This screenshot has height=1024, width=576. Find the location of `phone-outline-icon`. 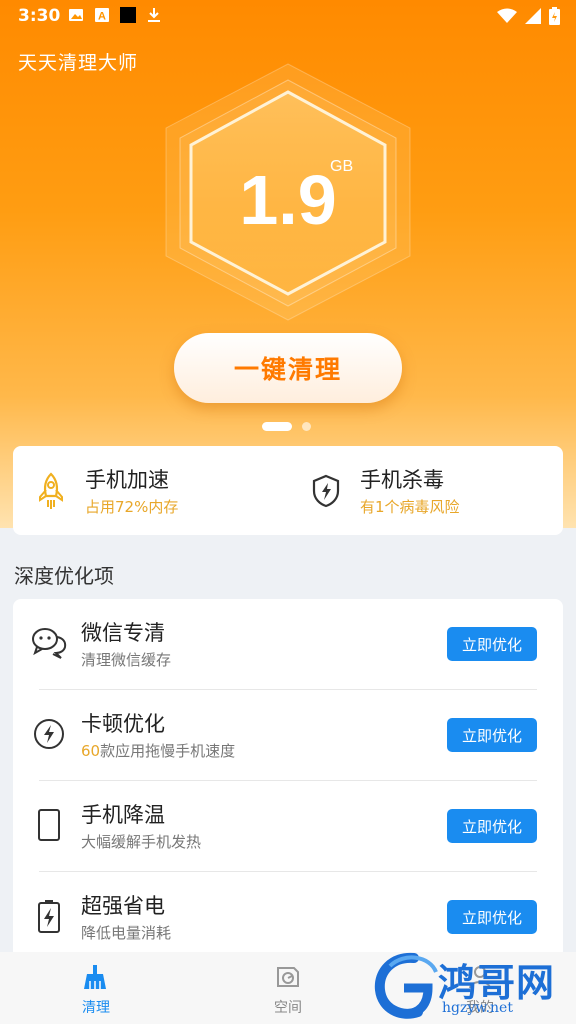

phone-outline-icon is located at coordinates (49, 825).